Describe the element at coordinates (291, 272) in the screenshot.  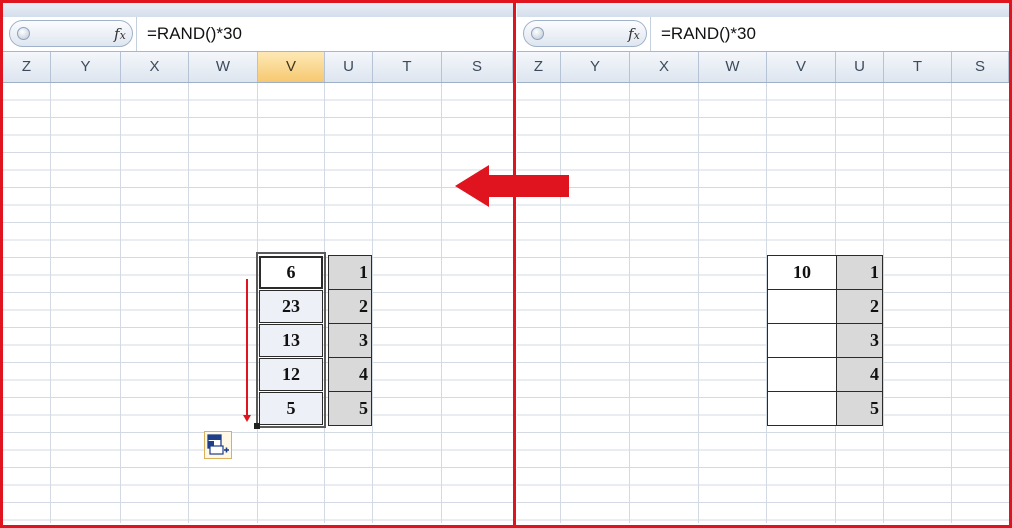
I see `cell-v1: 6` at that location.